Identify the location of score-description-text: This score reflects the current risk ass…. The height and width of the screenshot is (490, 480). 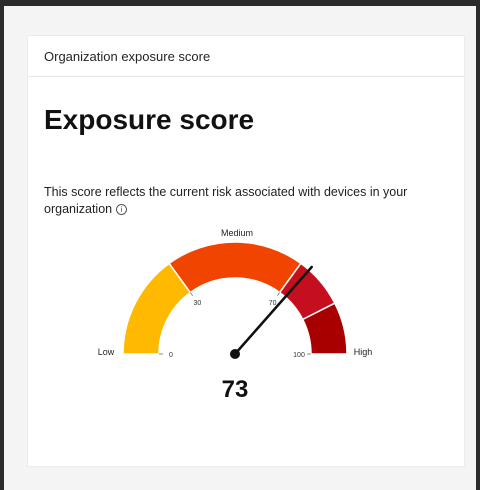
(226, 200).